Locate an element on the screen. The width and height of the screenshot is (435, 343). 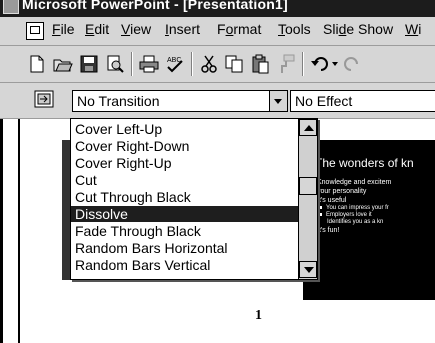
slide-bullet: Knowledge and excitem is located at coordinates (350, 182).